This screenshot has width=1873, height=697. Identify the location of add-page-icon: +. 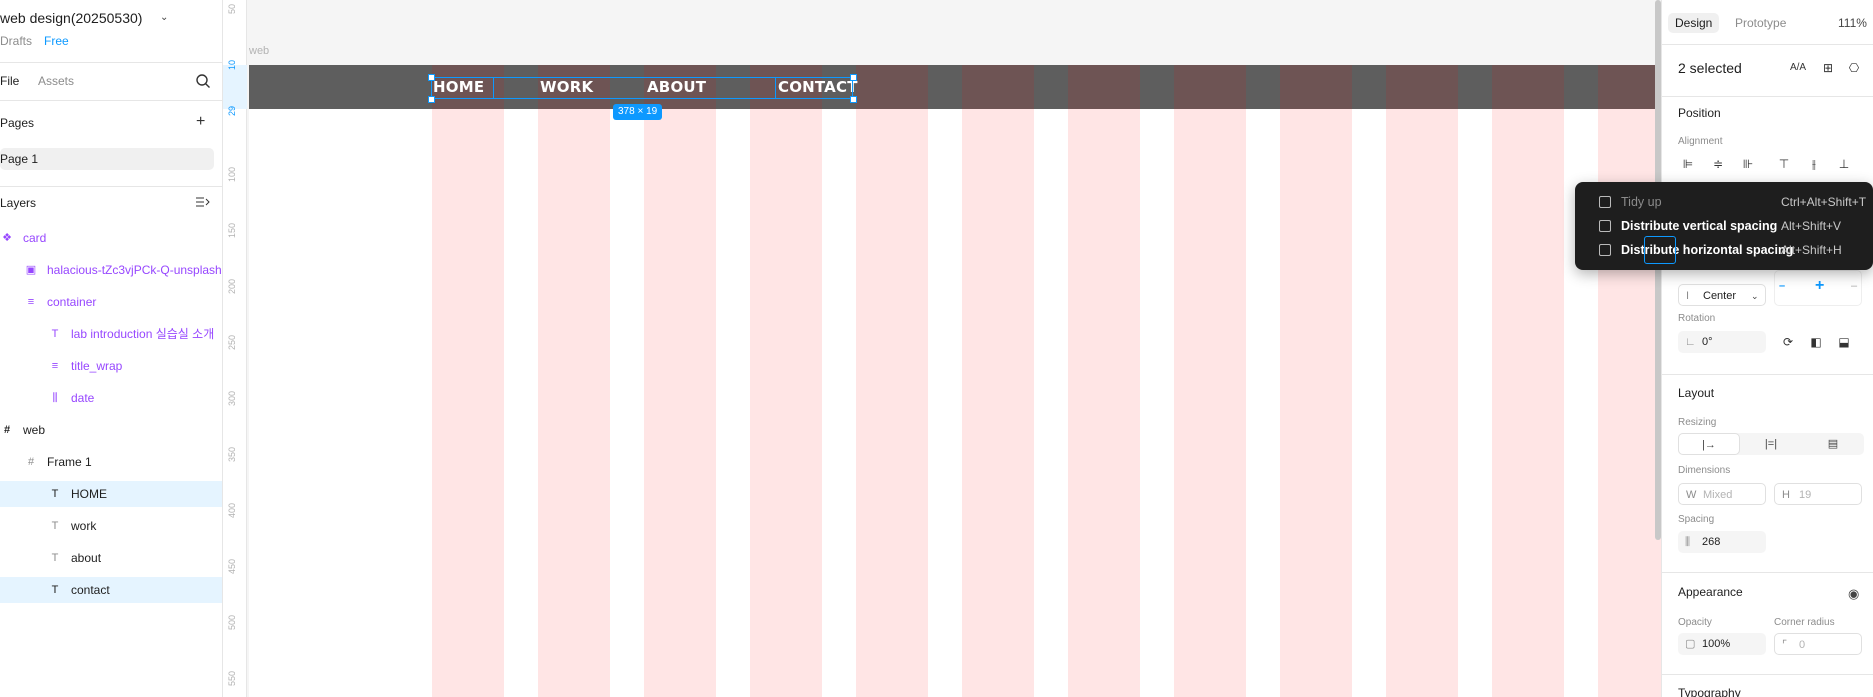
(200, 122).